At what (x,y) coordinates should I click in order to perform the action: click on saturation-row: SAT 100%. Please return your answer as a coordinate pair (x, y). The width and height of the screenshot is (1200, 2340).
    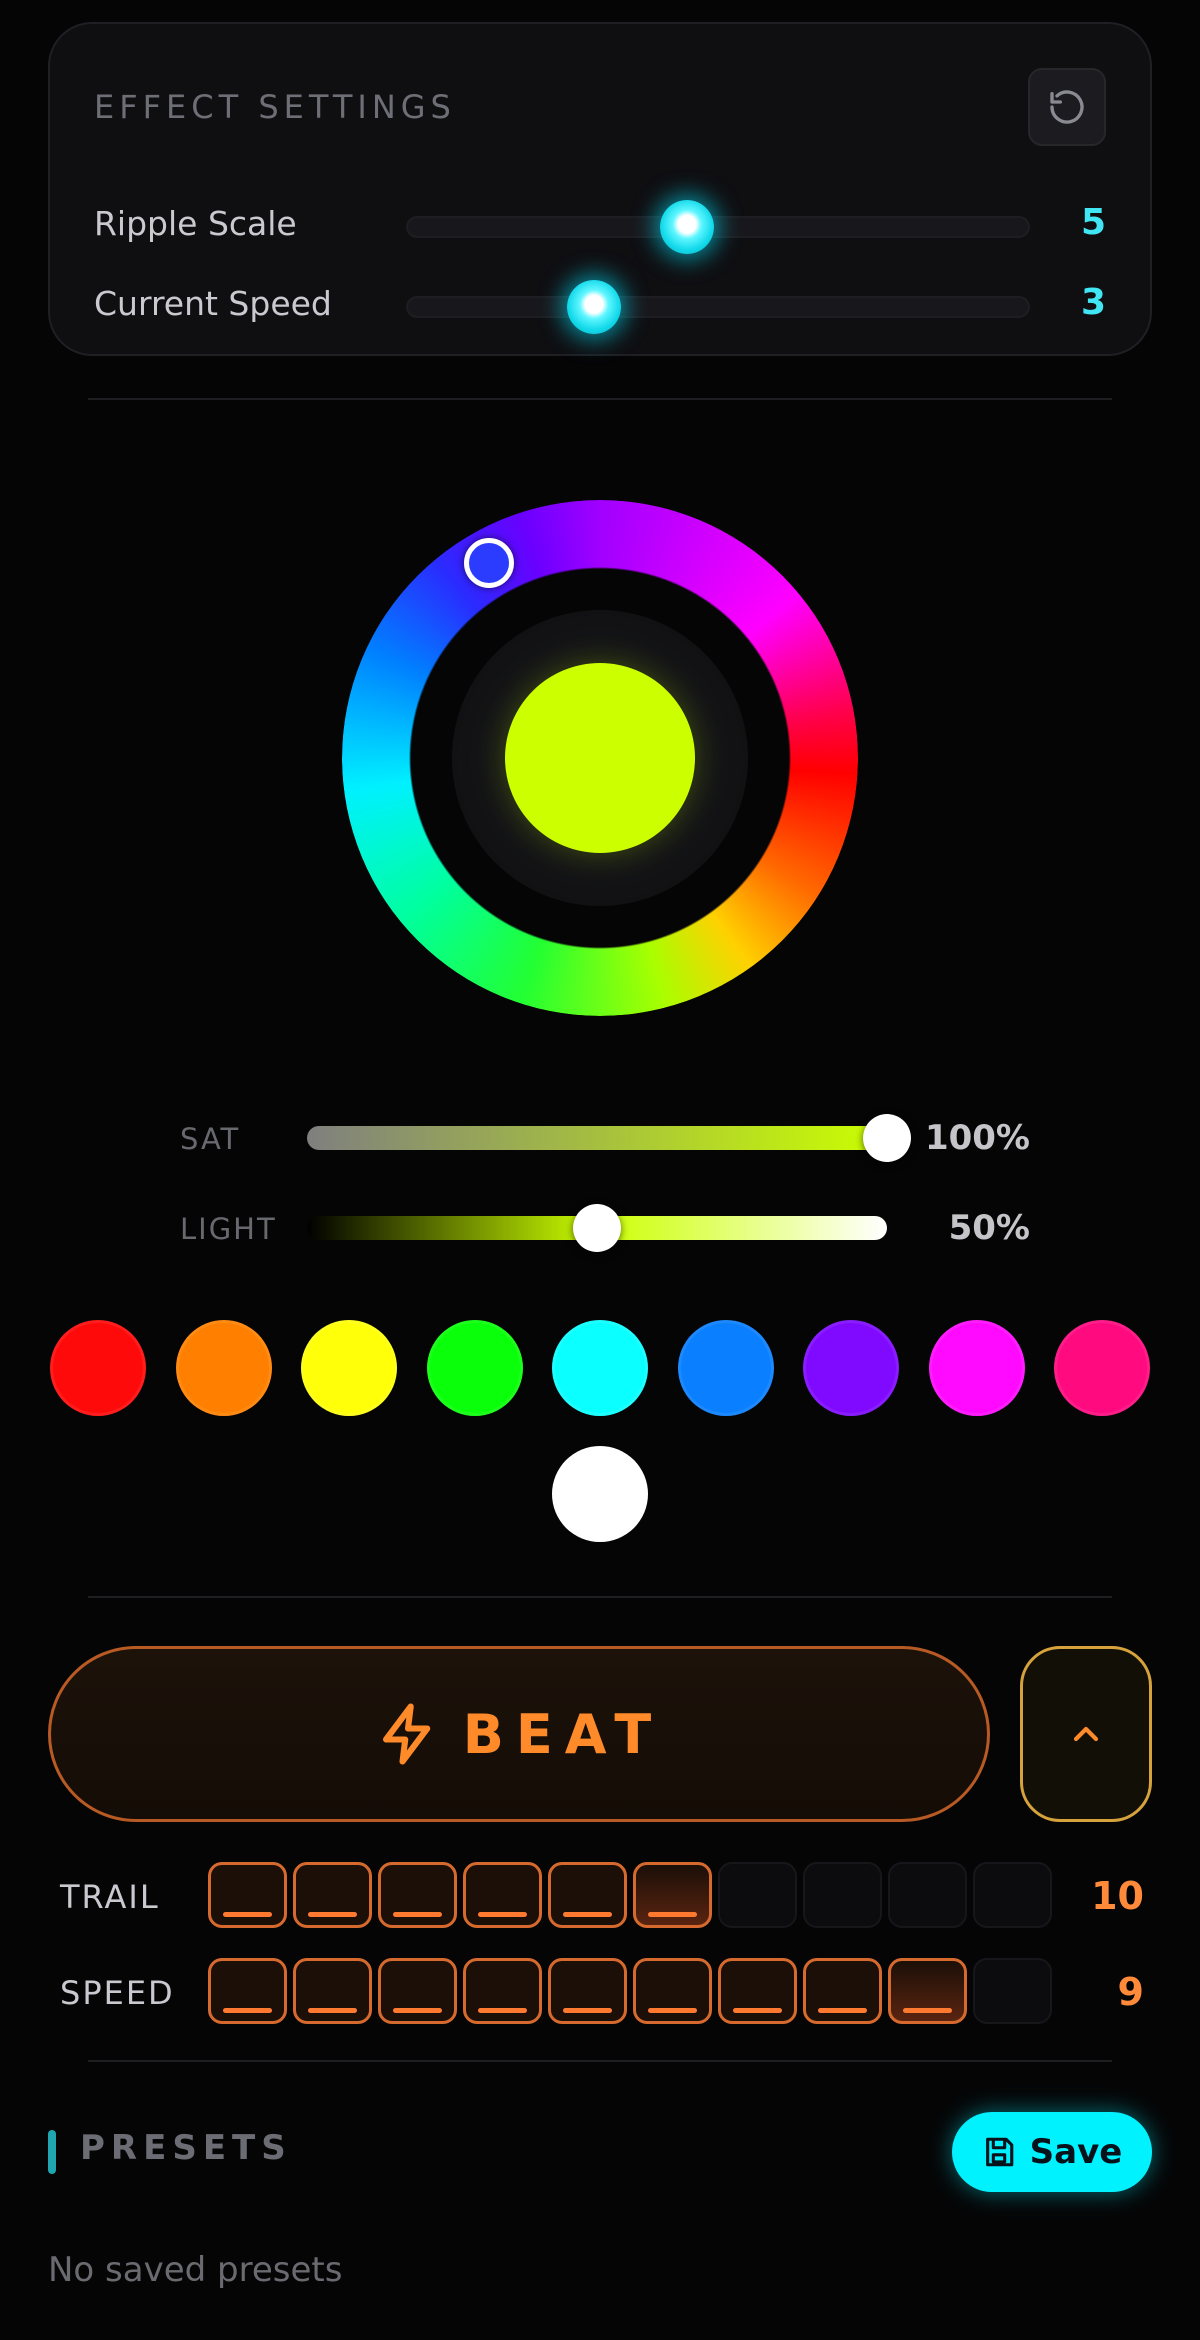
    Looking at the image, I should click on (605, 1138).